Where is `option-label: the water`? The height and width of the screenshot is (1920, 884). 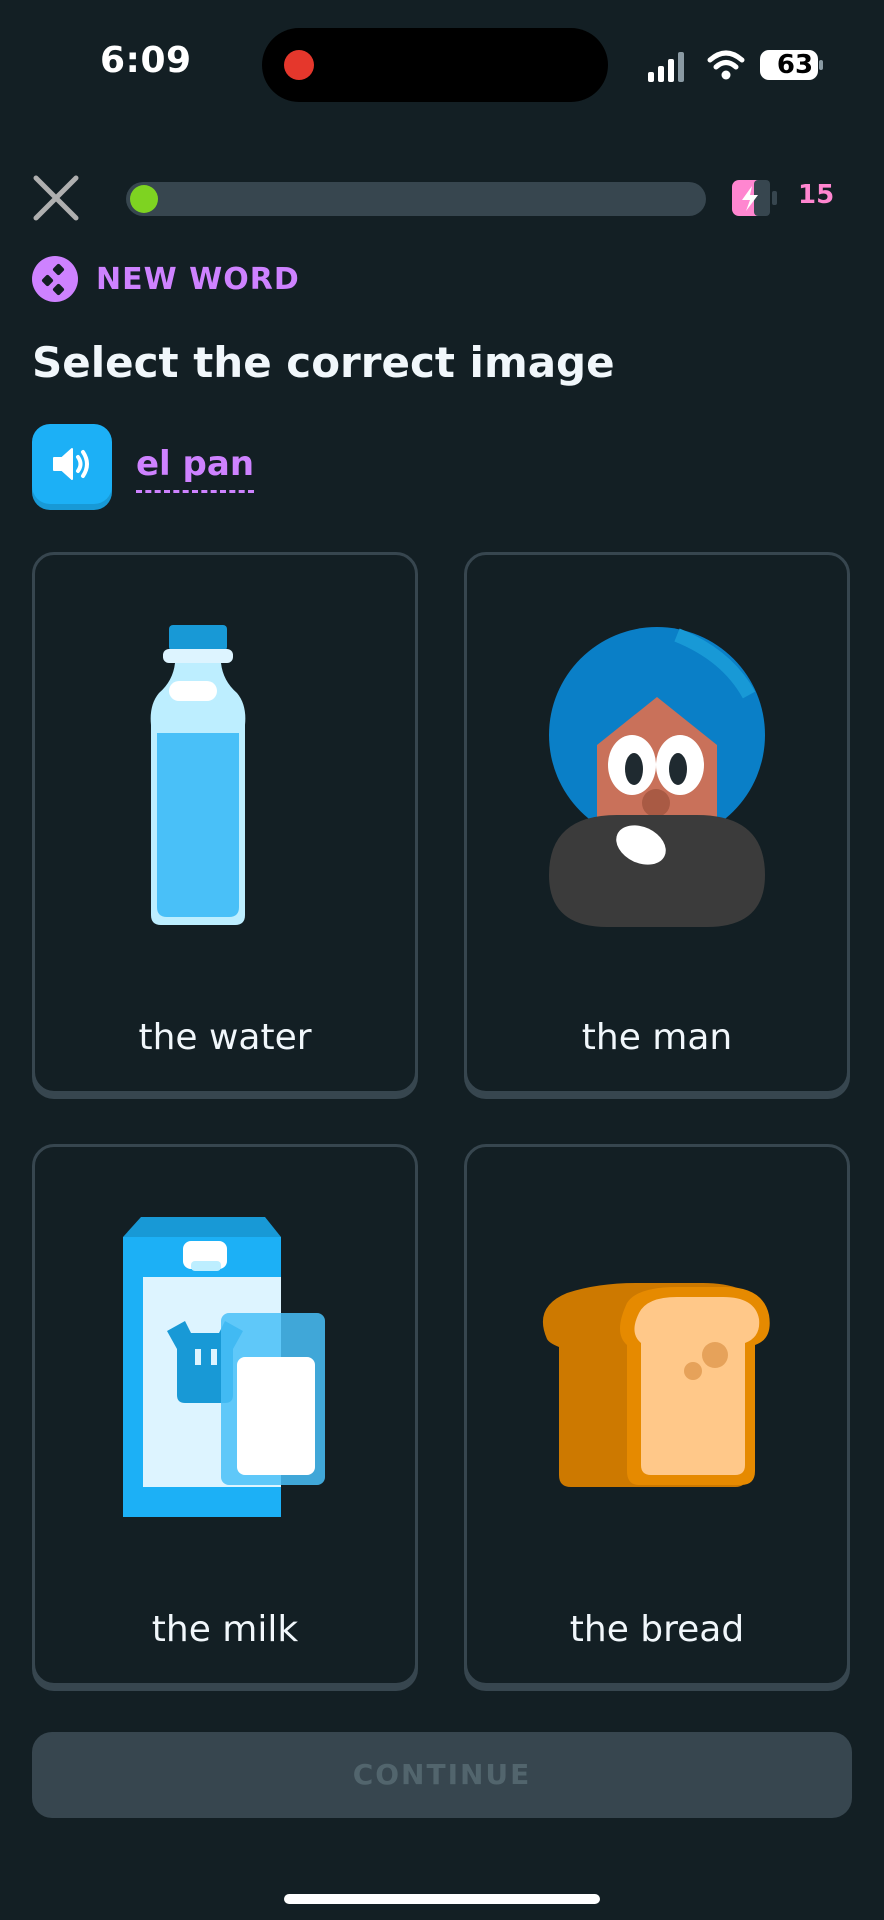 option-label: the water is located at coordinates (225, 1037).